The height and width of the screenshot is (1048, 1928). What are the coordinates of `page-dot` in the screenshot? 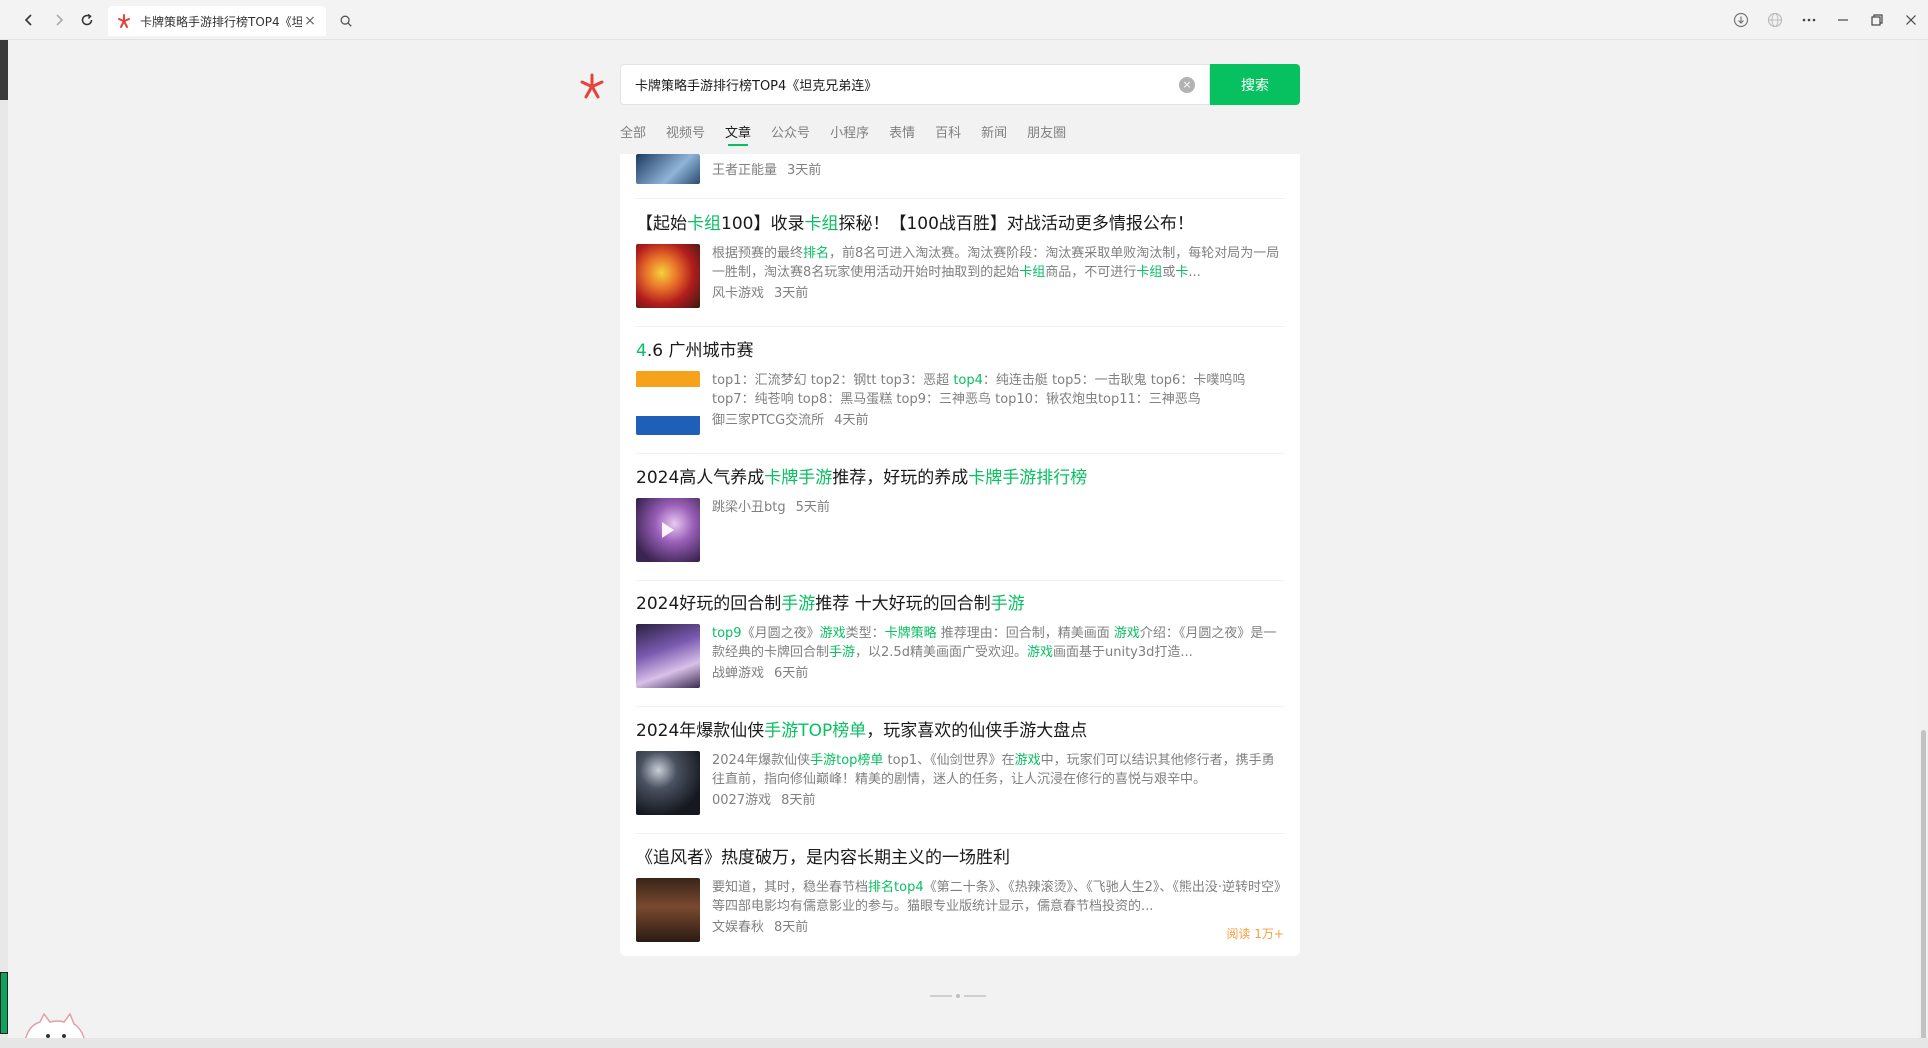 It's located at (958, 996).